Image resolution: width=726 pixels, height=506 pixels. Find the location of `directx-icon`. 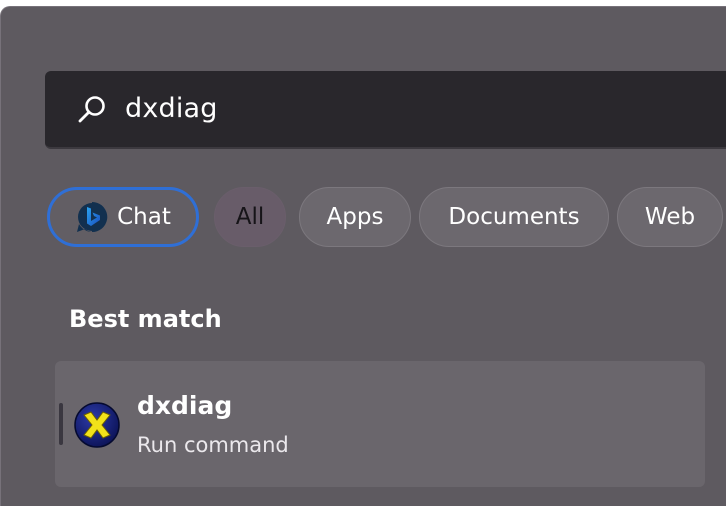

directx-icon is located at coordinates (97, 425).